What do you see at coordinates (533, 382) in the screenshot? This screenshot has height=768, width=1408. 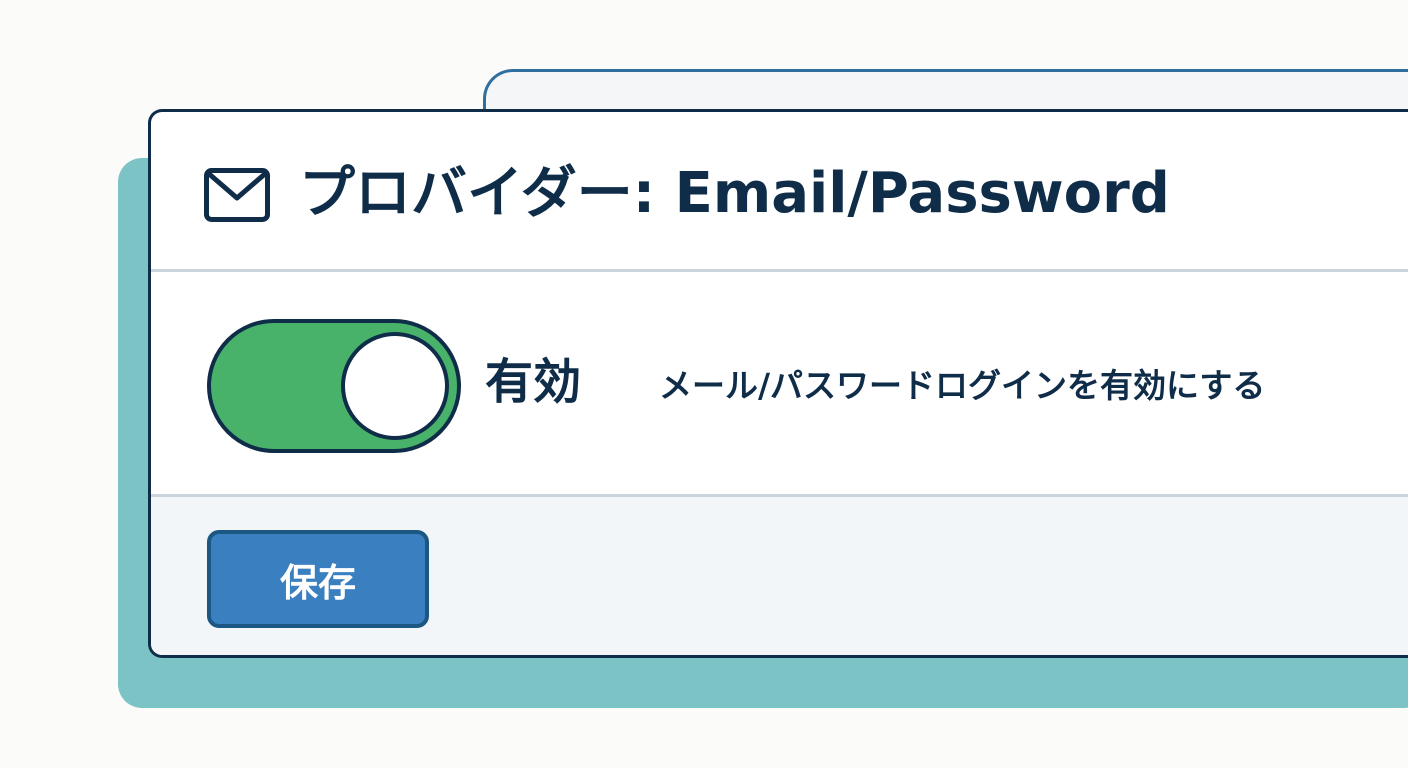 I see `toggle-state-label: 有効` at bounding box center [533, 382].